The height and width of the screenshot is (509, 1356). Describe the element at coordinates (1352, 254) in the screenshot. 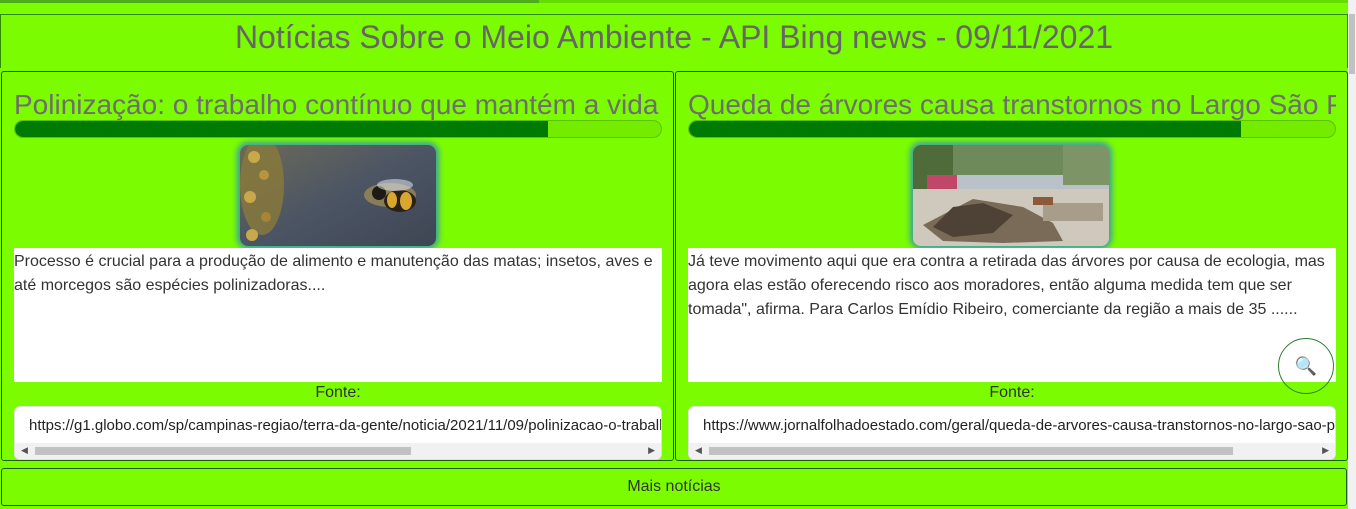

I see `page-vertical-scrollbar` at that location.